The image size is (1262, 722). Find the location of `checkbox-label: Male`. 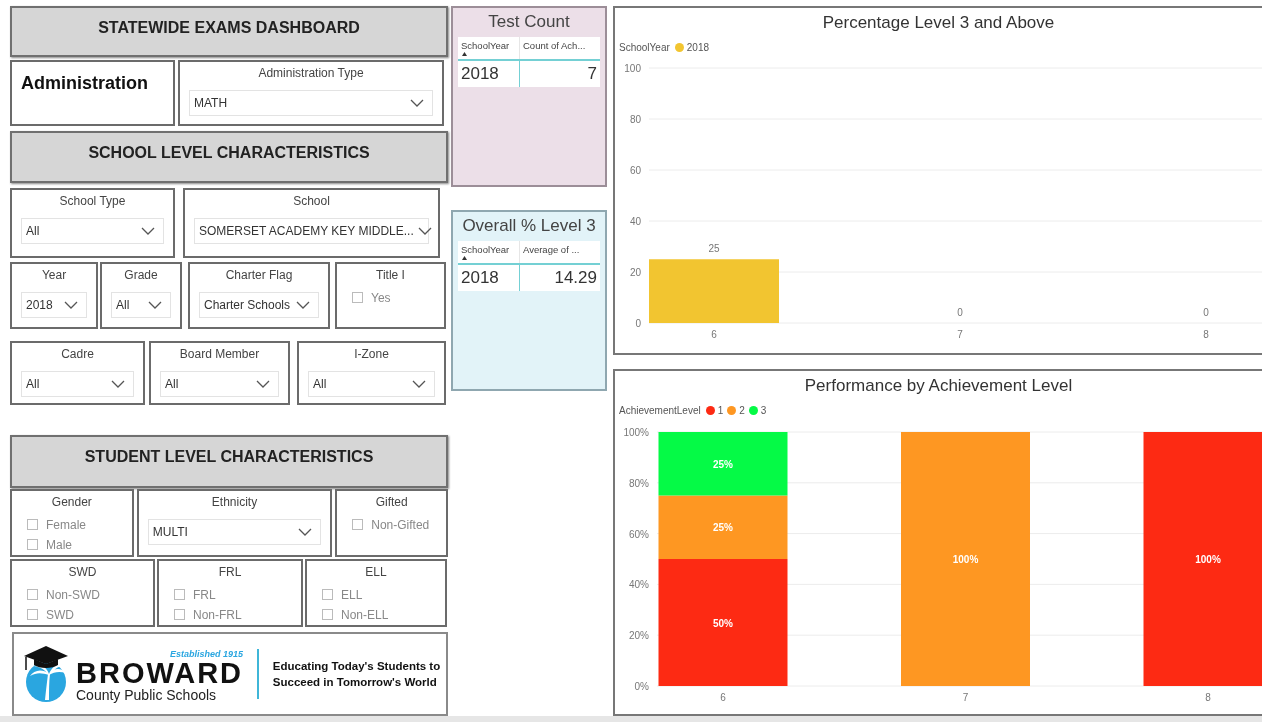

checkbox-label: Male is located at coordinates (59, 544).